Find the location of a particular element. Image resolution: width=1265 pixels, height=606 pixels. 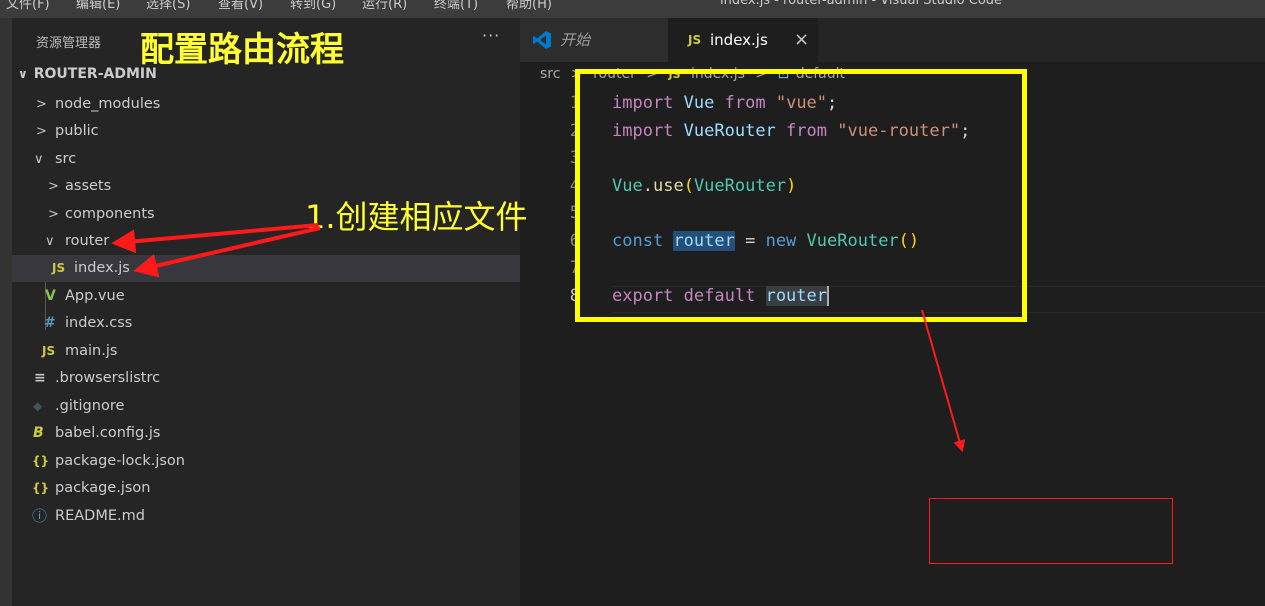

activity-bar is located at coordinates (6, 312).